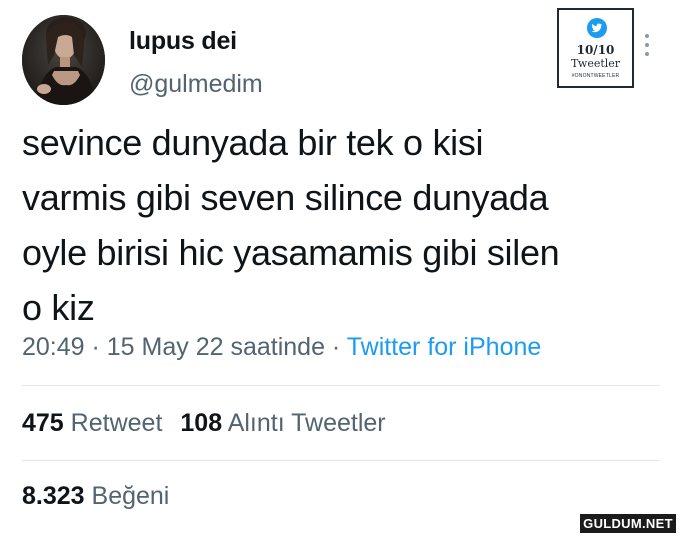  What do you see at coordinates (597, 28) in the screenshot?
I see `twitter-bird-icon` at bounding box center [597, 28].